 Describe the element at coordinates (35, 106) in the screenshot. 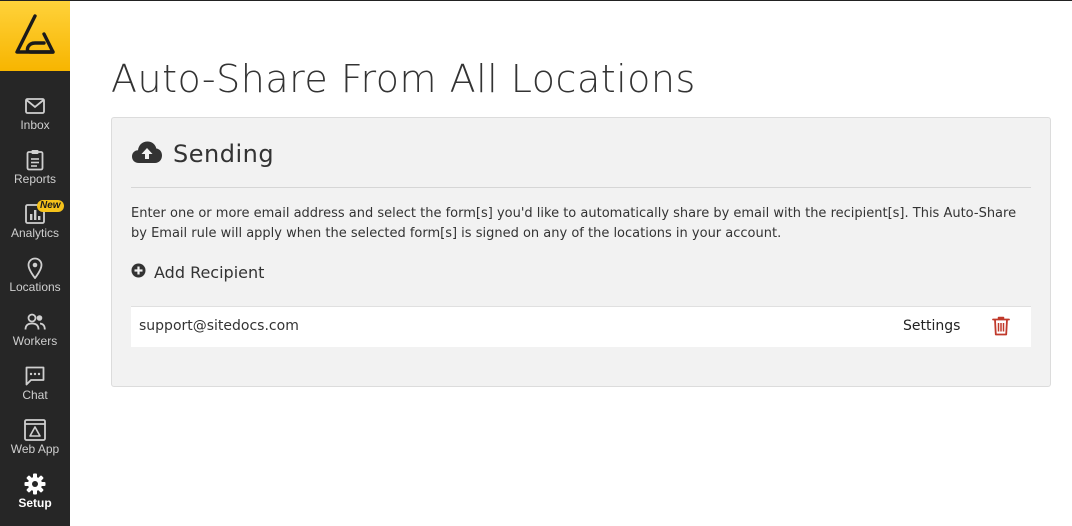

I see `envelope-icon` at that location.